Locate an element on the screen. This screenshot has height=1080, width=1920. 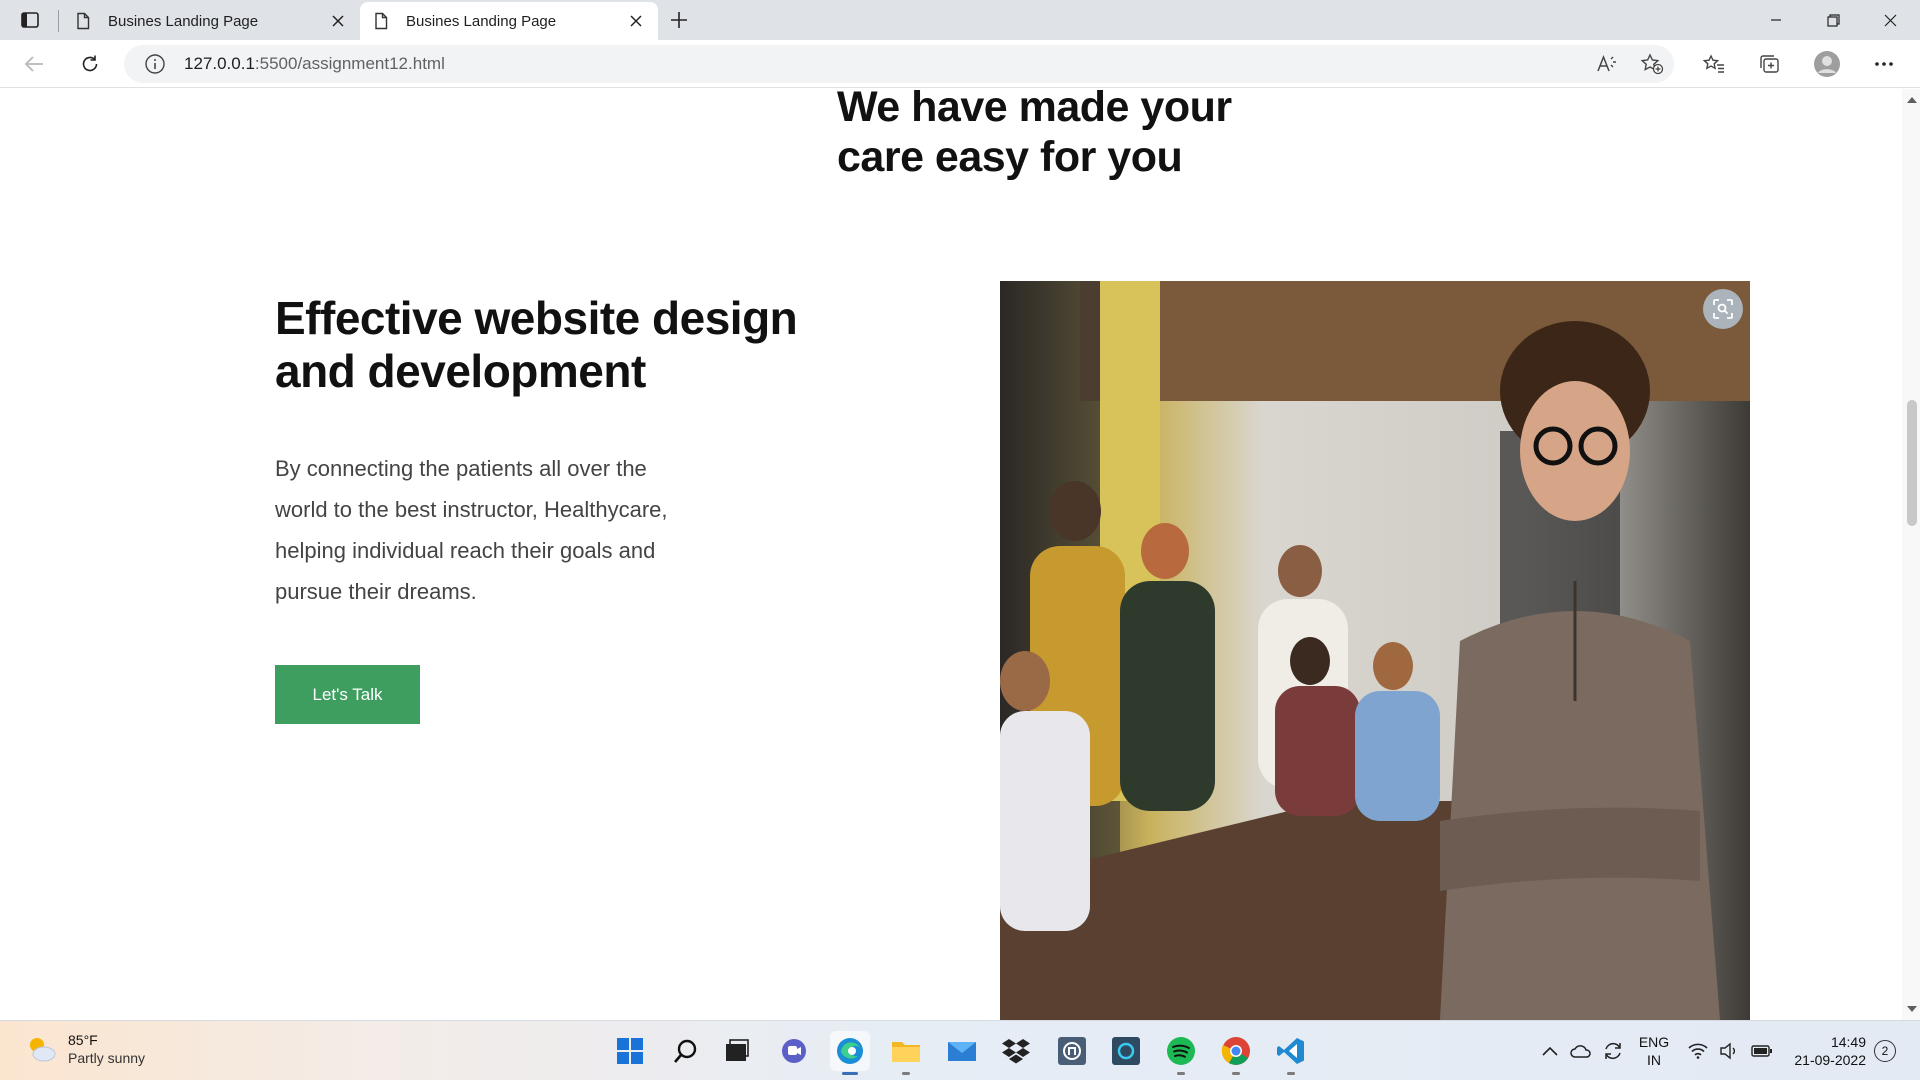
onedrive-button is located at coordinates (1581, 1051).